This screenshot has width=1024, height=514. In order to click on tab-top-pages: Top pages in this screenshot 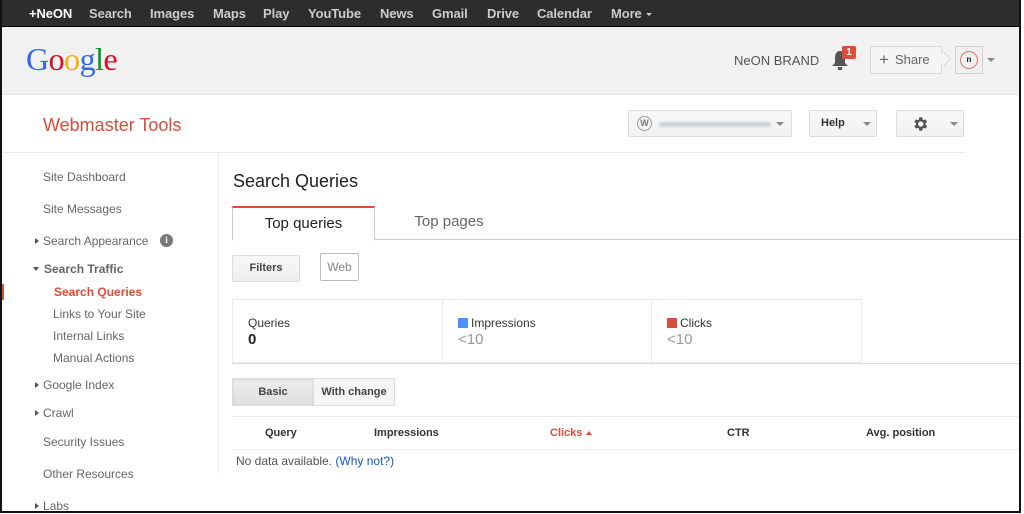, I will do `click(449, 223)`.